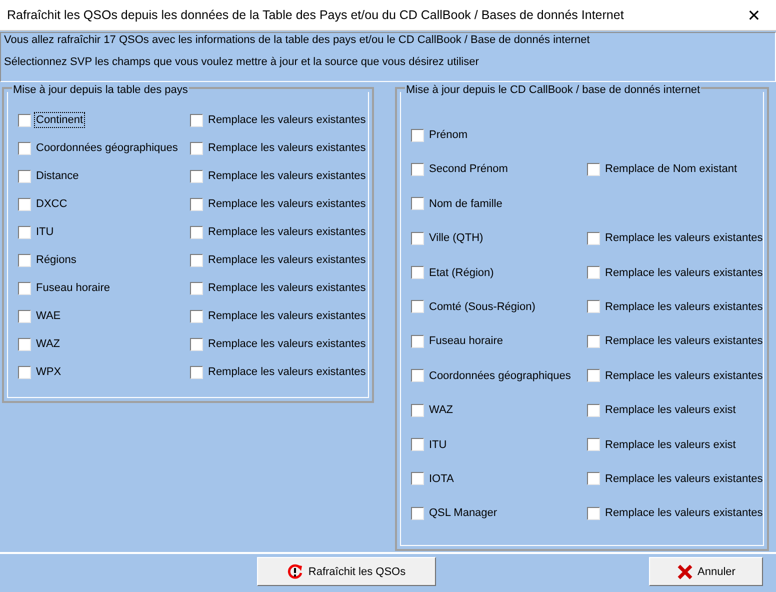  What do you see at coordinates (461, 273) in the screenshot?
I see `checkbox-label: Etat (Région)` at bounding box center [461, 273].